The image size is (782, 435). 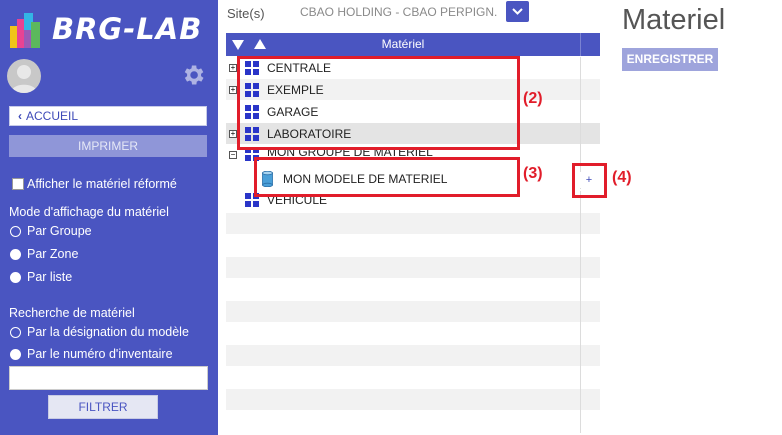 What do you see at coordinates (25, 30) in the screenshot?
I see `logo-icon` at bounding box center [25, 30].